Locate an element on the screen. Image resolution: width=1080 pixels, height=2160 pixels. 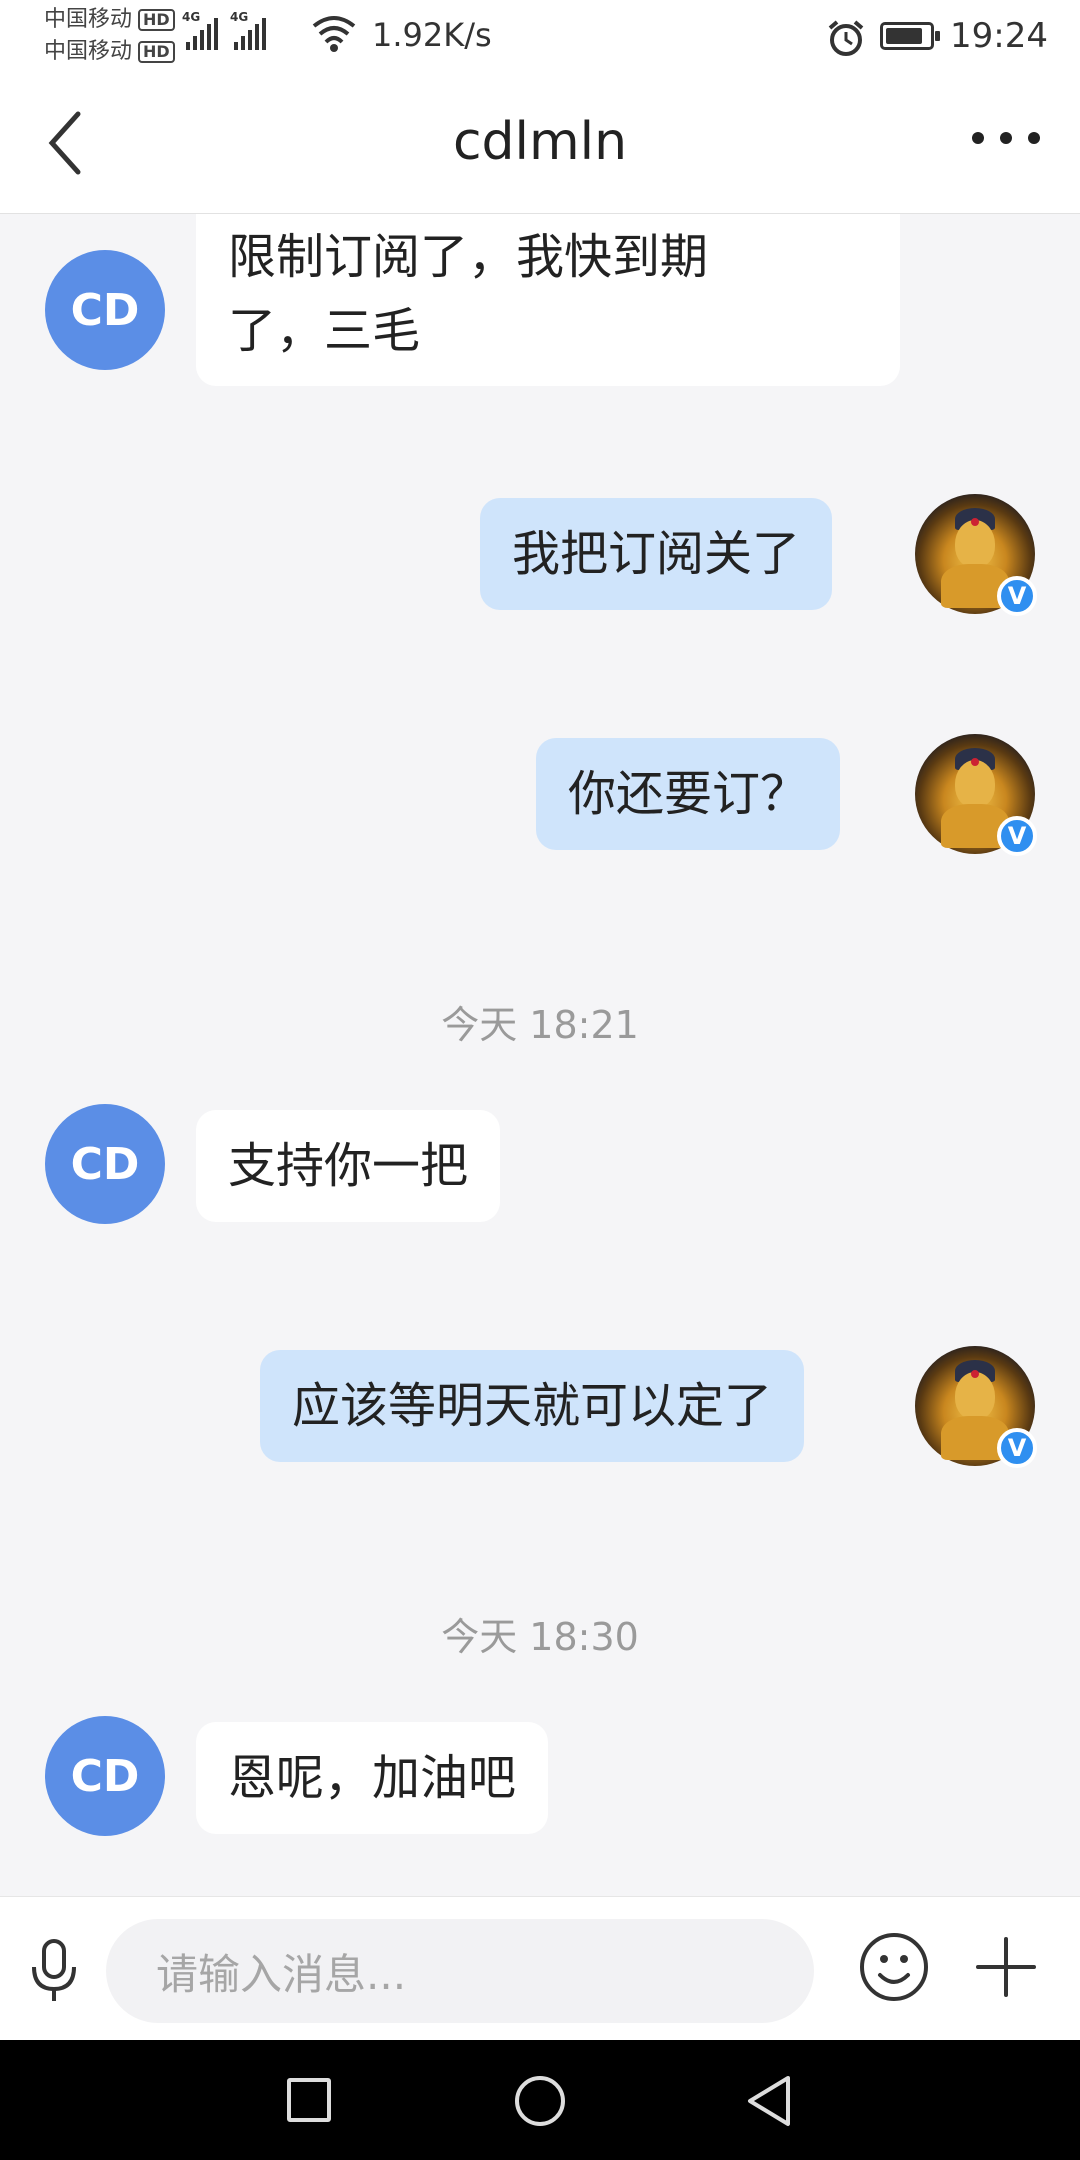
nav-back-icon is located at coordinates (769, 2101).